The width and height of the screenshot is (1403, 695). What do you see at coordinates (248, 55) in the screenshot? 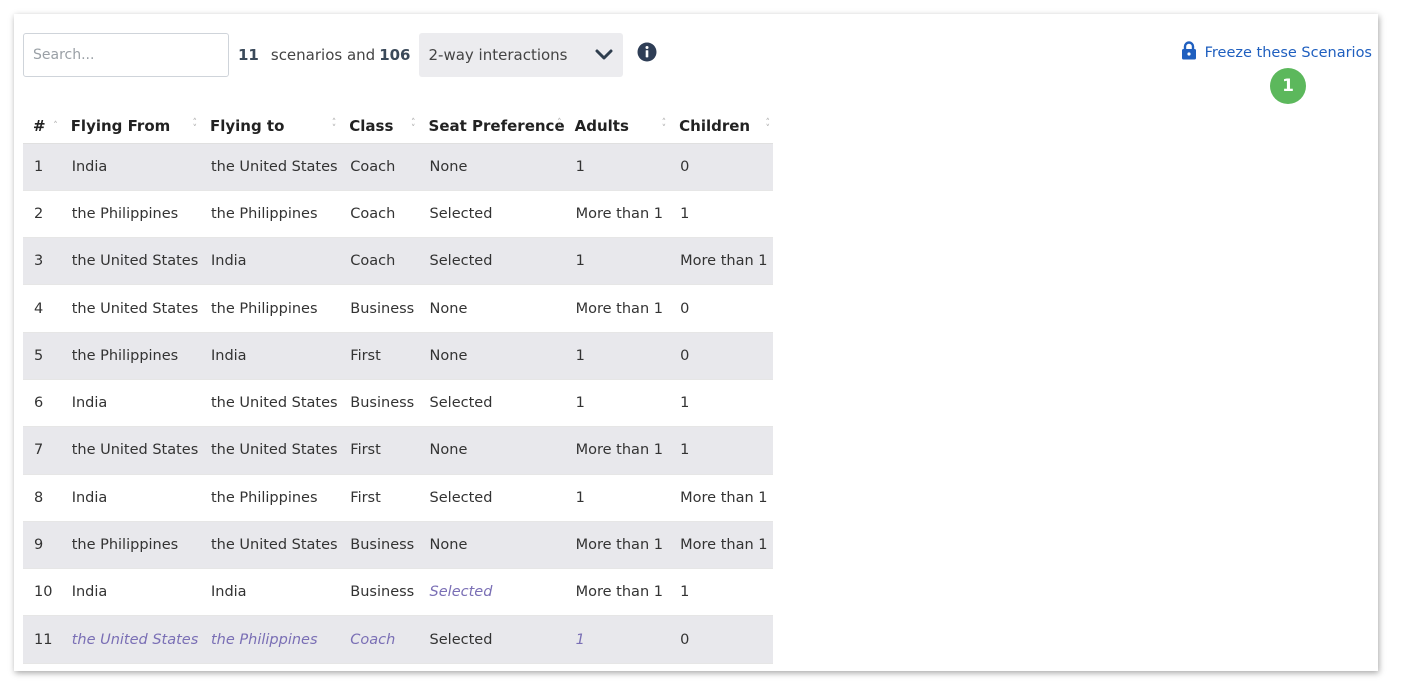
I see `scenario-count: 11` at bounding box center [248, 55].